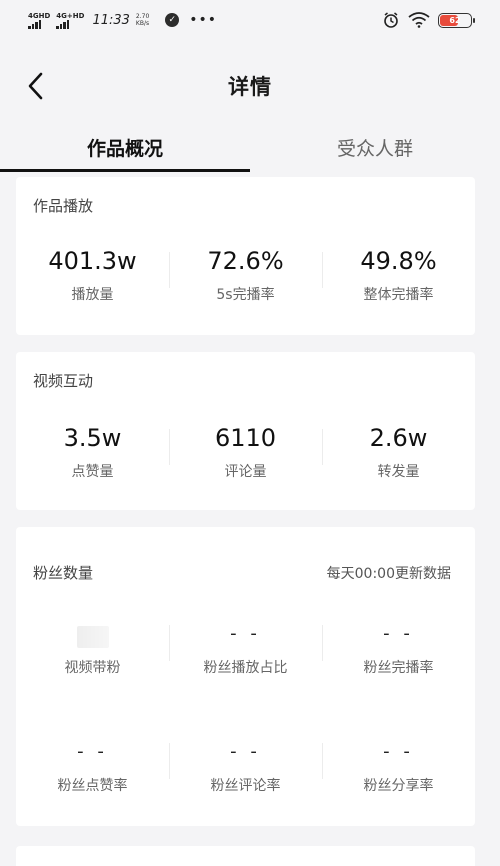 The image size is (500, 866). Describe the element at coordinates (63, 573) in the screenshot. I see `fans-card-title: 粉丝数量` at that location.